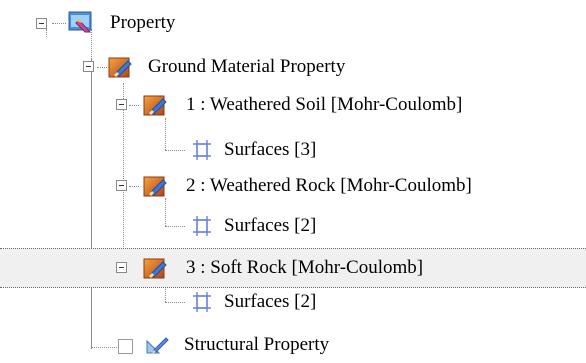 This screenshot has height=363, width=586. Describe the element at coordinates (305, 267) in the screenshot. I see `tree-node-label: 3 : Soft Rock [Mohr-Coulomb]` at that location.